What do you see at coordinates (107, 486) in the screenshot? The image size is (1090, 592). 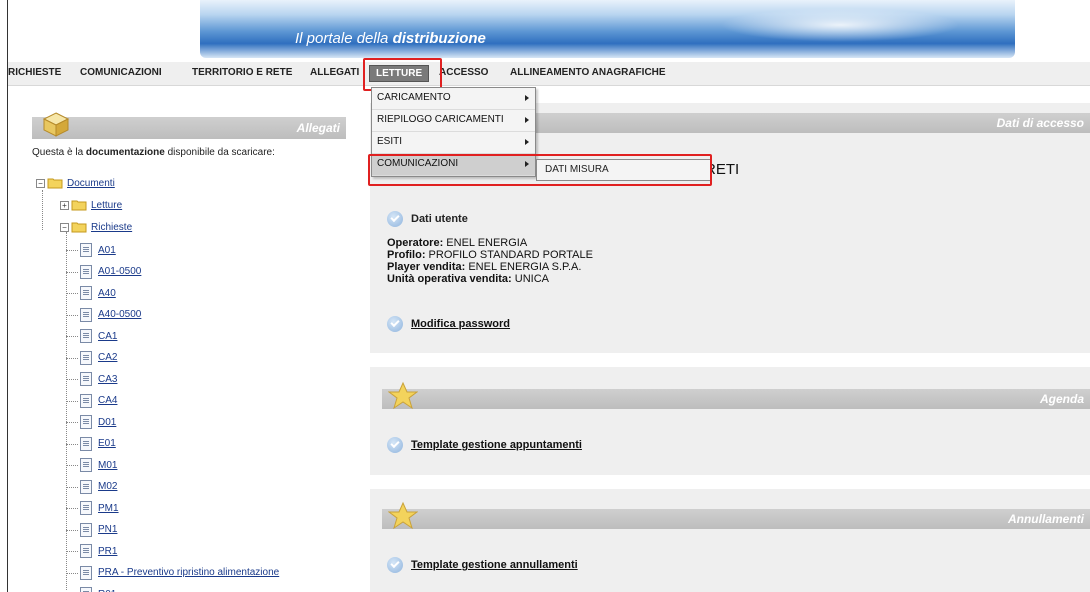 I see `tree-link-document: M02` at bounding box center [107, 486].